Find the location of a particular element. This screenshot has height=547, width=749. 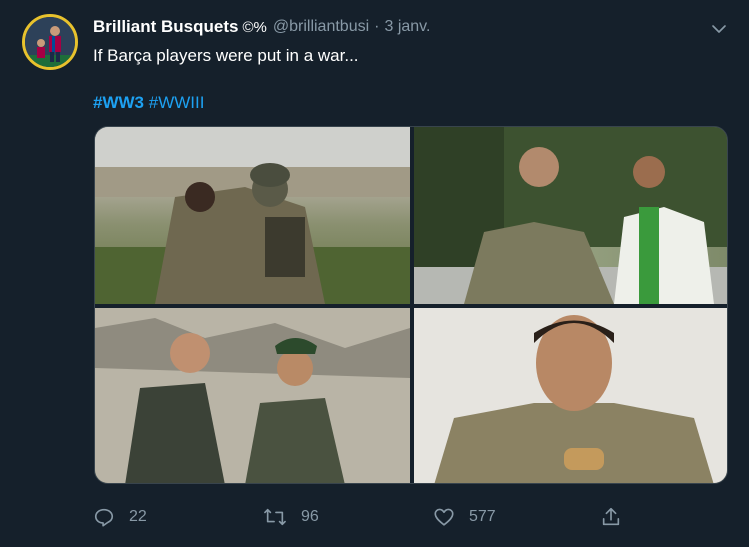

heart-icon is located at coordinates (444, 517).